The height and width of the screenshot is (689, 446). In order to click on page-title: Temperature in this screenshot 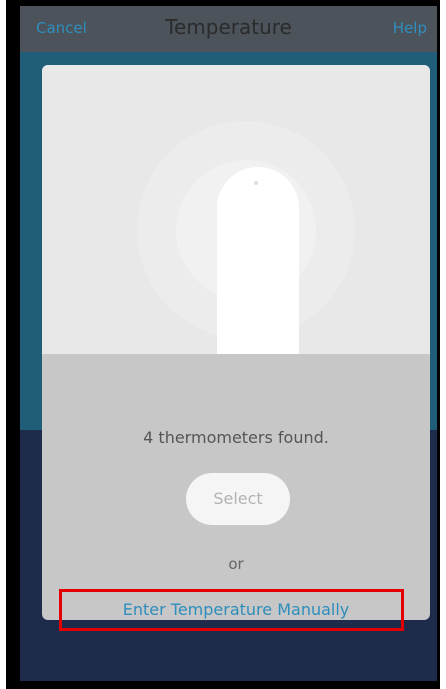, I will do `click(228, 27)`.